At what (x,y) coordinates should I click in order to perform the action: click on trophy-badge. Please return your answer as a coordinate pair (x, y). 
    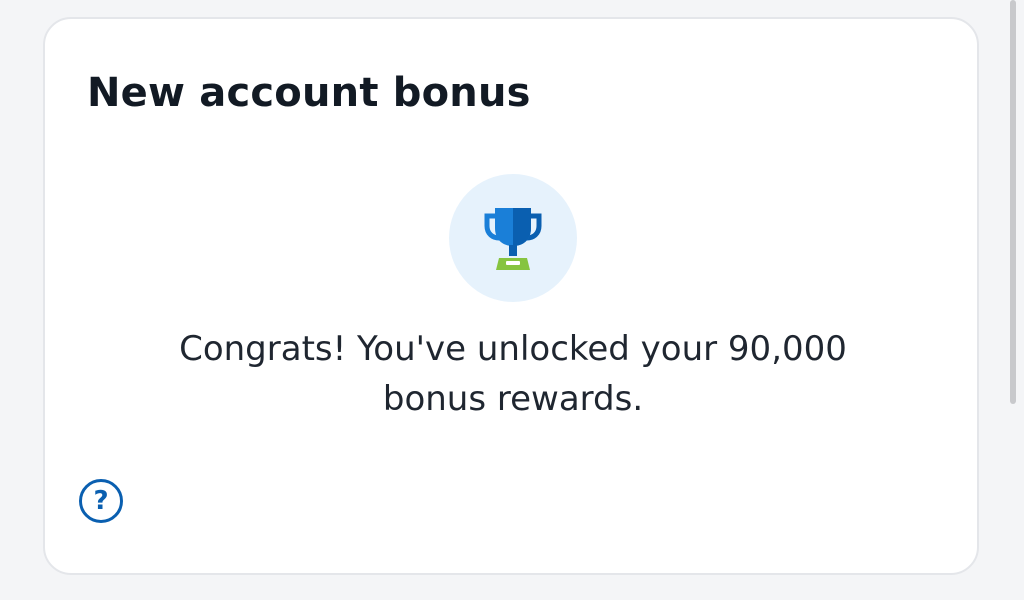
    Looking at the image, I should click on (513, 238).